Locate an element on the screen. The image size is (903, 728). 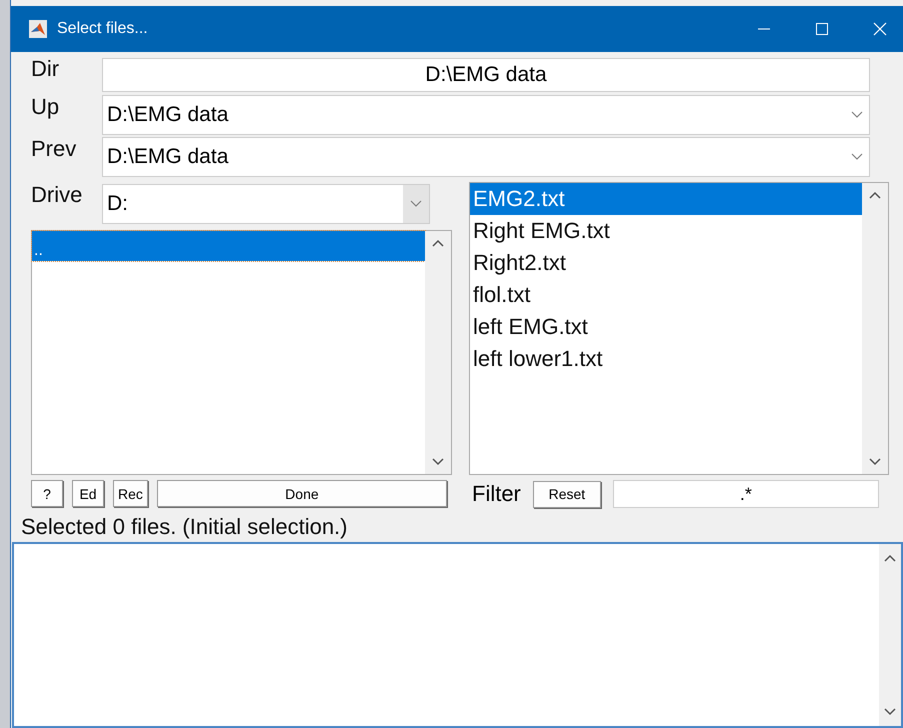
close-icon is located at coordinates (880, 29).